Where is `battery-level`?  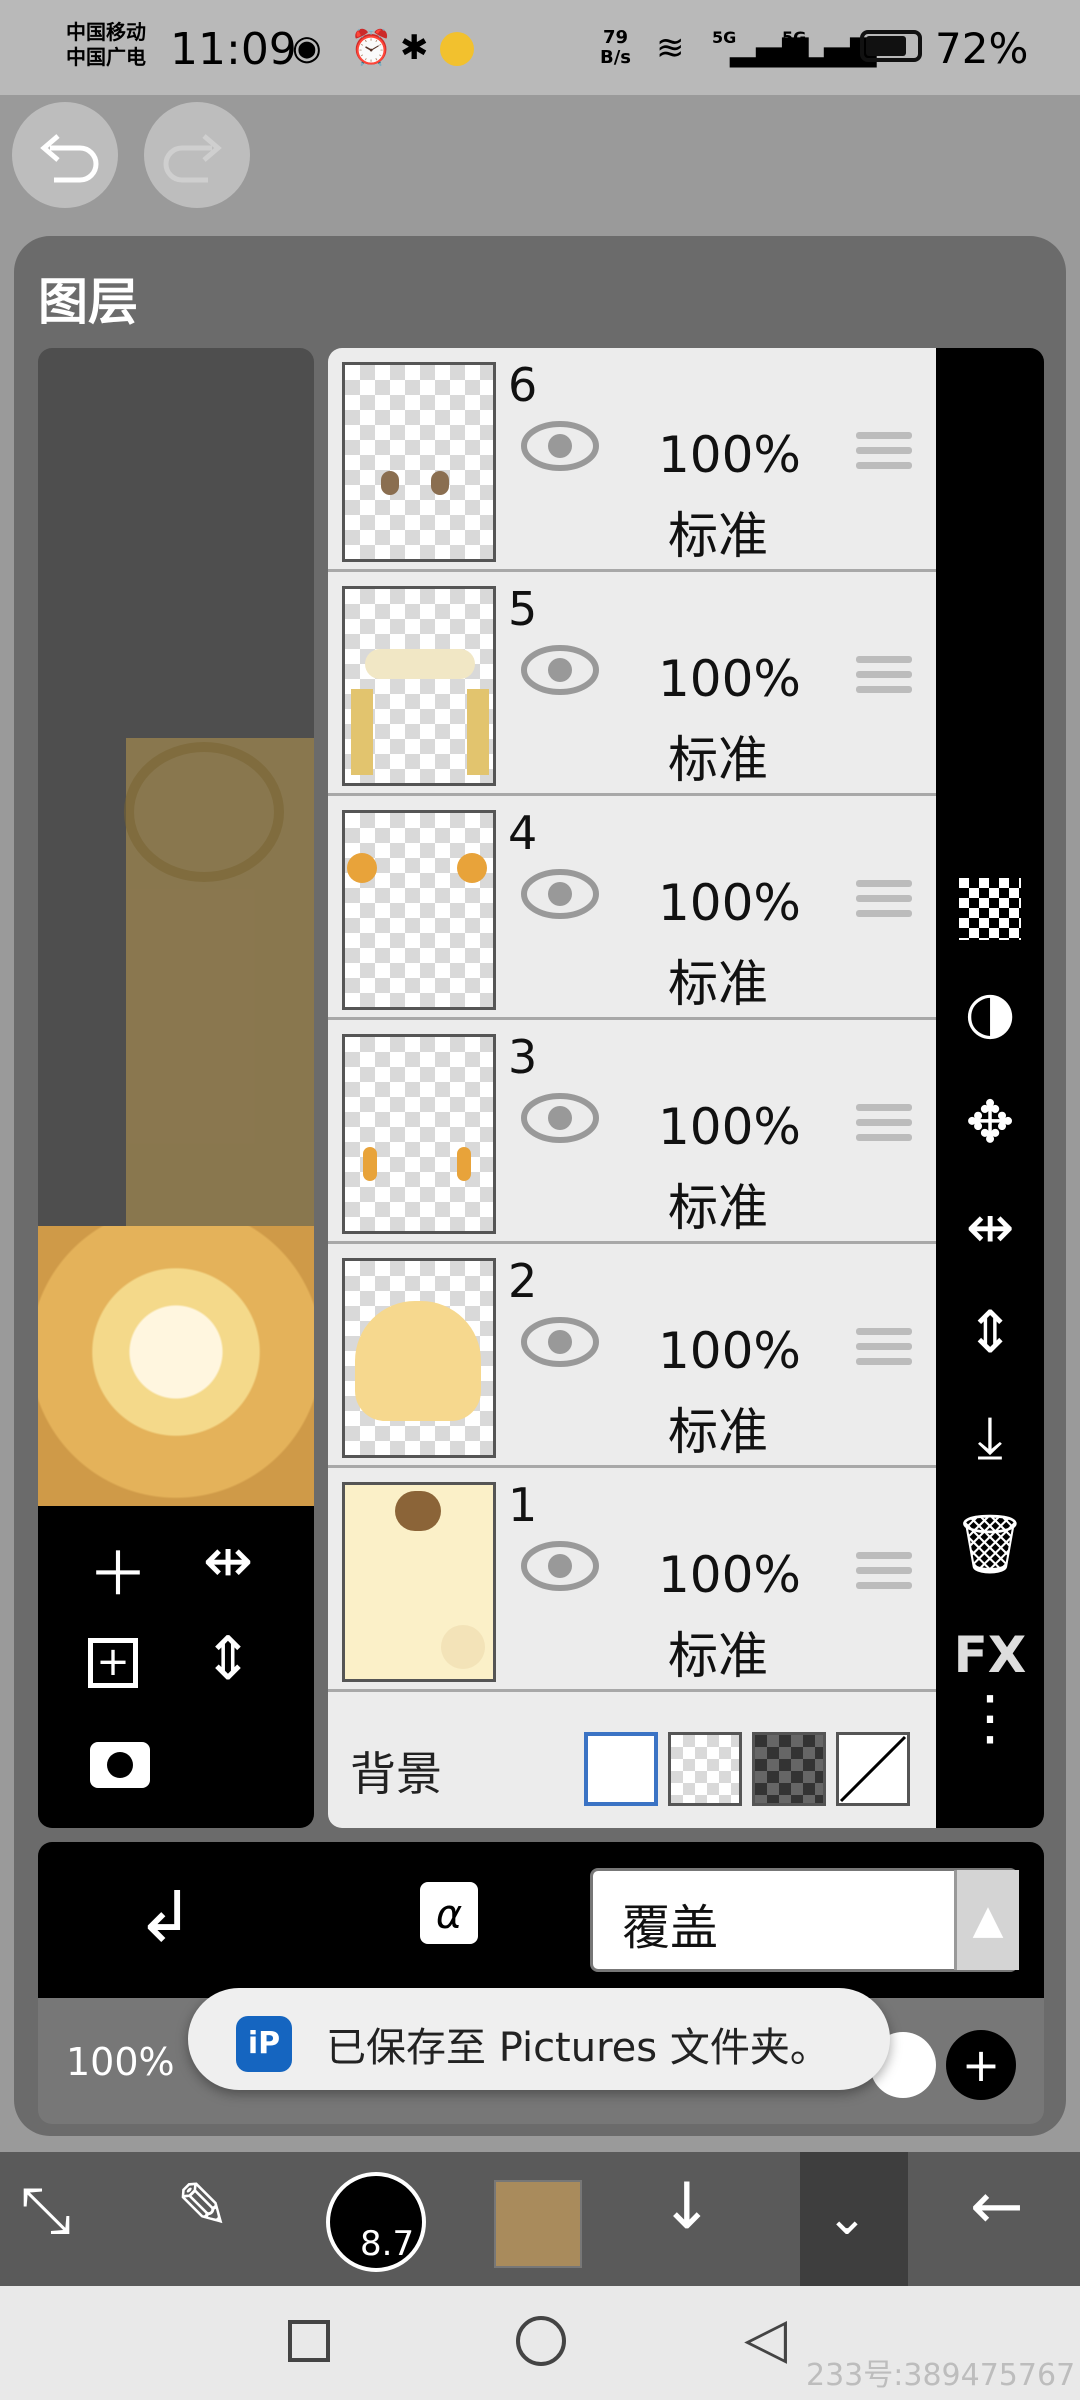
battery-level is located at coordinates (886, 46).